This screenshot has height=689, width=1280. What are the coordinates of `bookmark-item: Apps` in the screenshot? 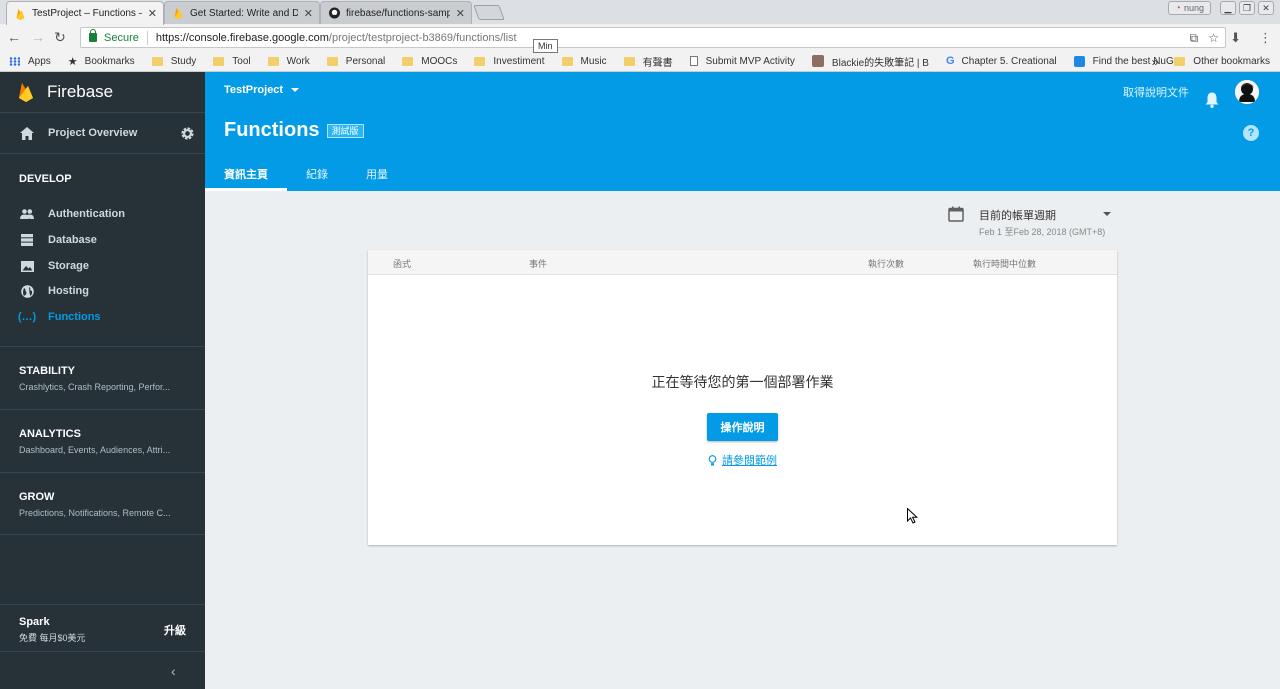 It's located at (30, 61).